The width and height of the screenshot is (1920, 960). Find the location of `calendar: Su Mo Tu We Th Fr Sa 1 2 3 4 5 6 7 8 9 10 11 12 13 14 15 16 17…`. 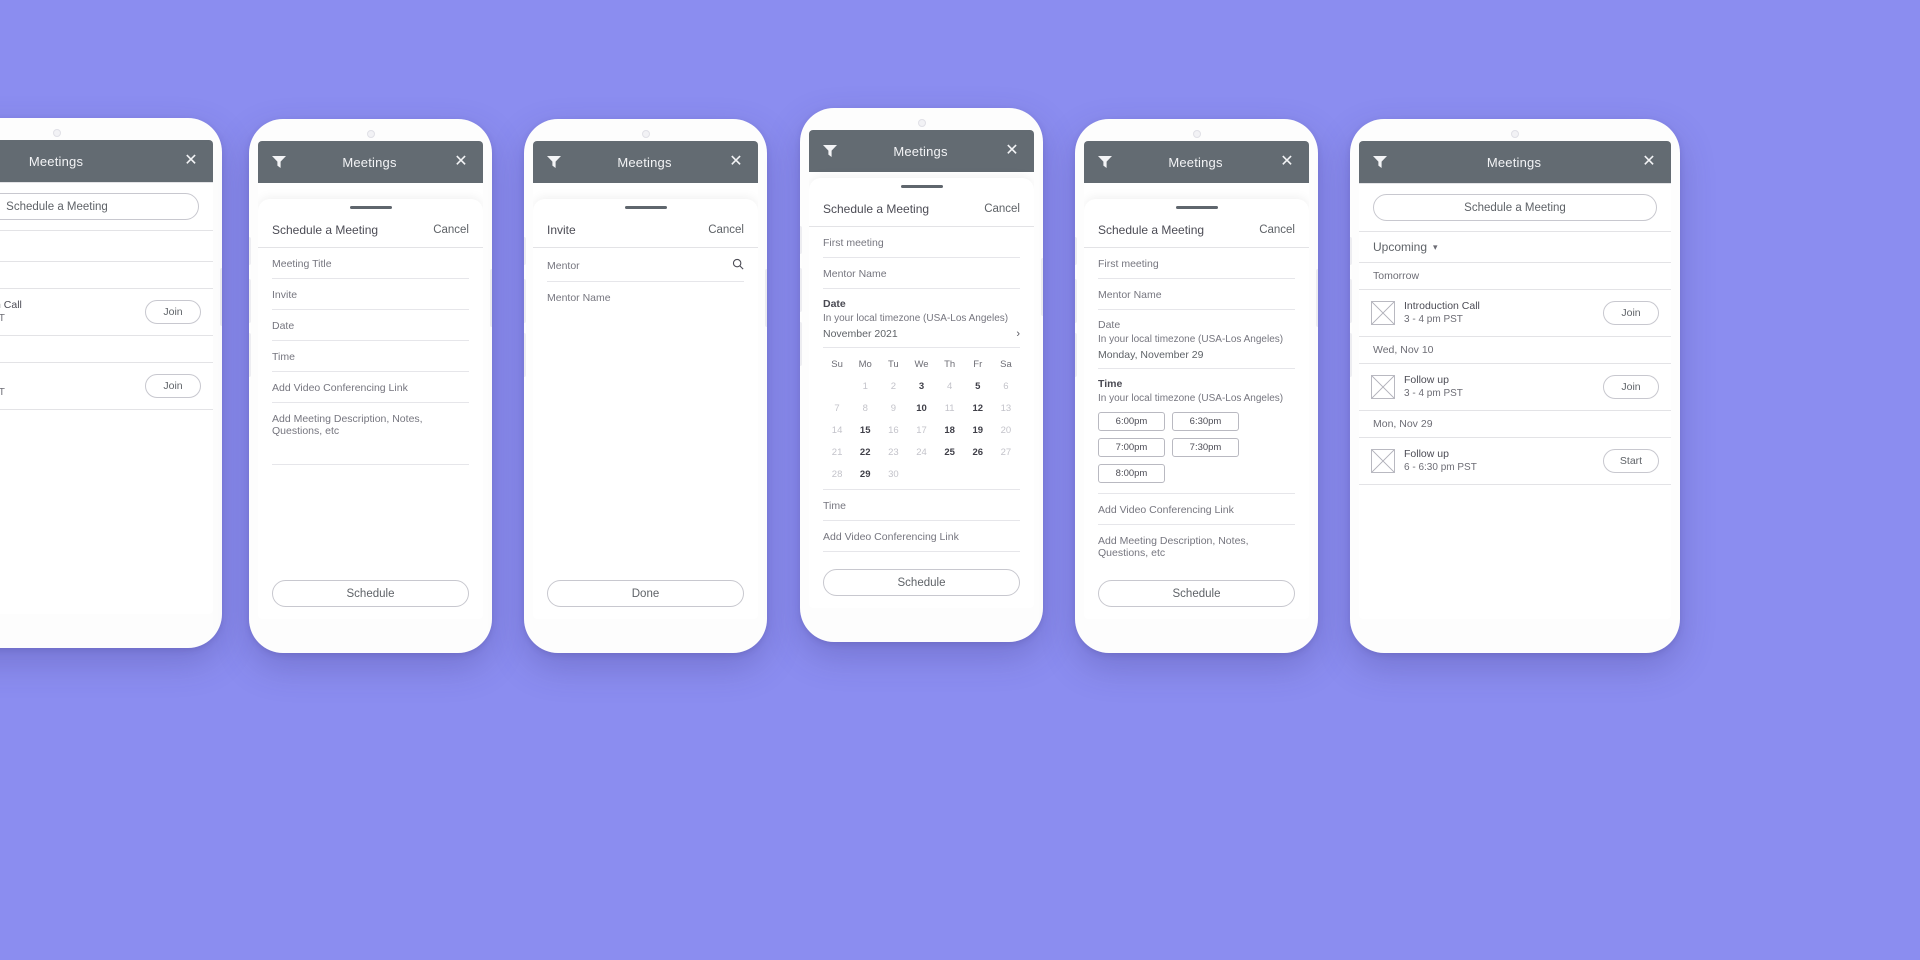

calendar: Su Mo Tu We Th Fr Sa 1 2 3 4 5 6 7 8 9 10 11 12 13 14 15 16 17… is located at coordinates (921, 419).